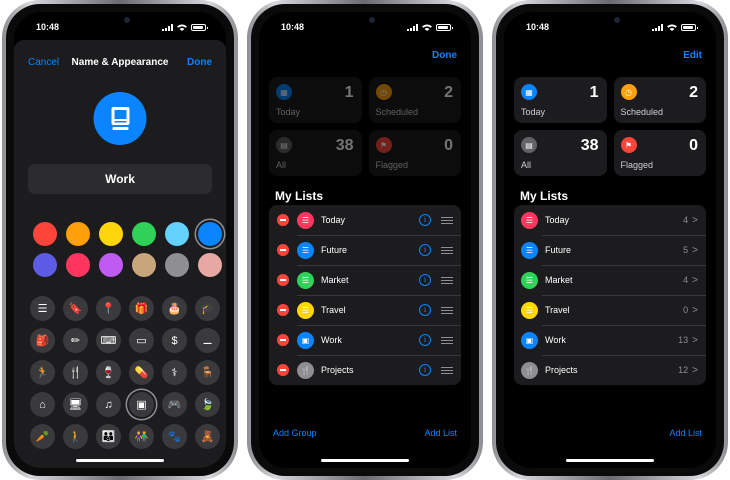 The image size is (730, 480). Describe the element at coordinates (141, 340) in the screenshot. I see `credit-card-icon: ▭` at that location.